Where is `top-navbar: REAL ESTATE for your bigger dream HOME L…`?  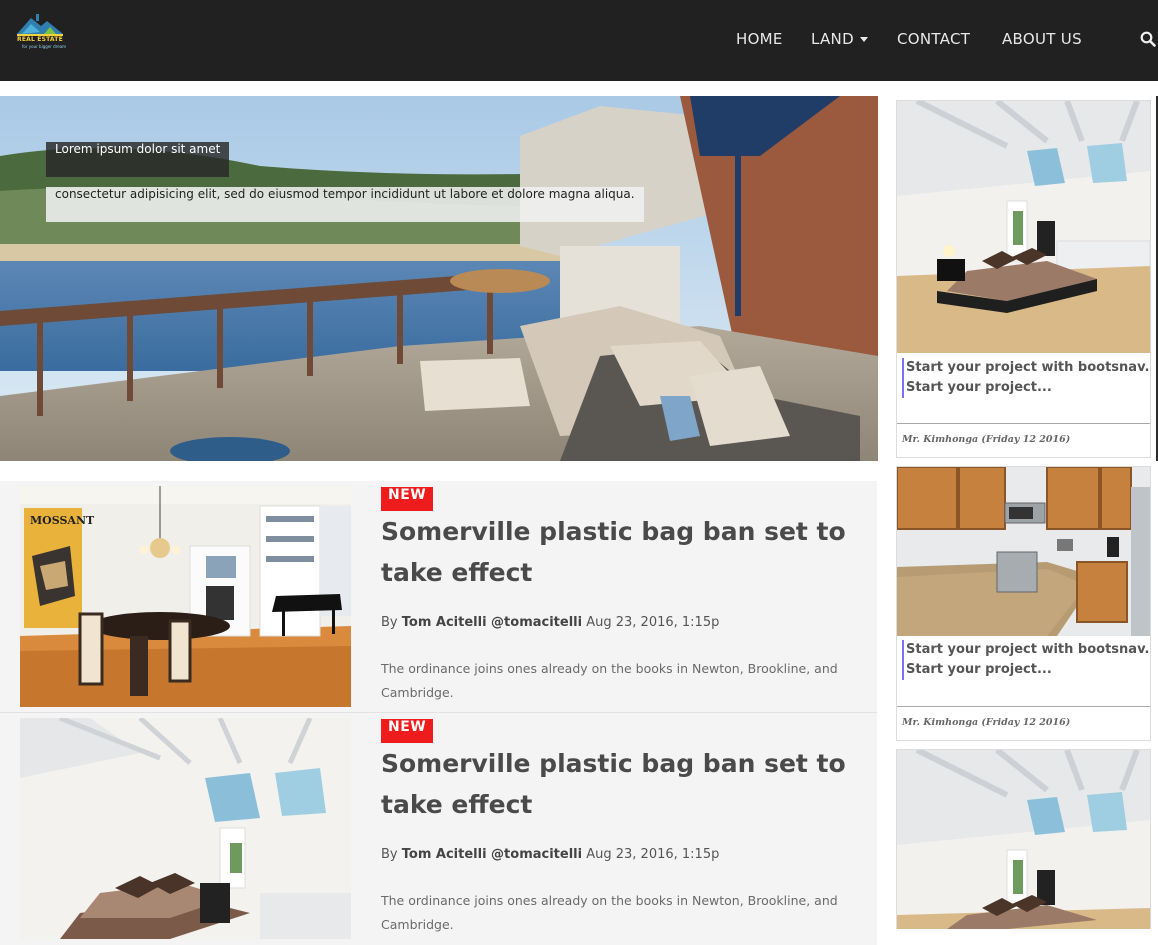
top-navbar: REAL ESTATE for your bigger dream HOME L… is located at coordinates (579, 40).